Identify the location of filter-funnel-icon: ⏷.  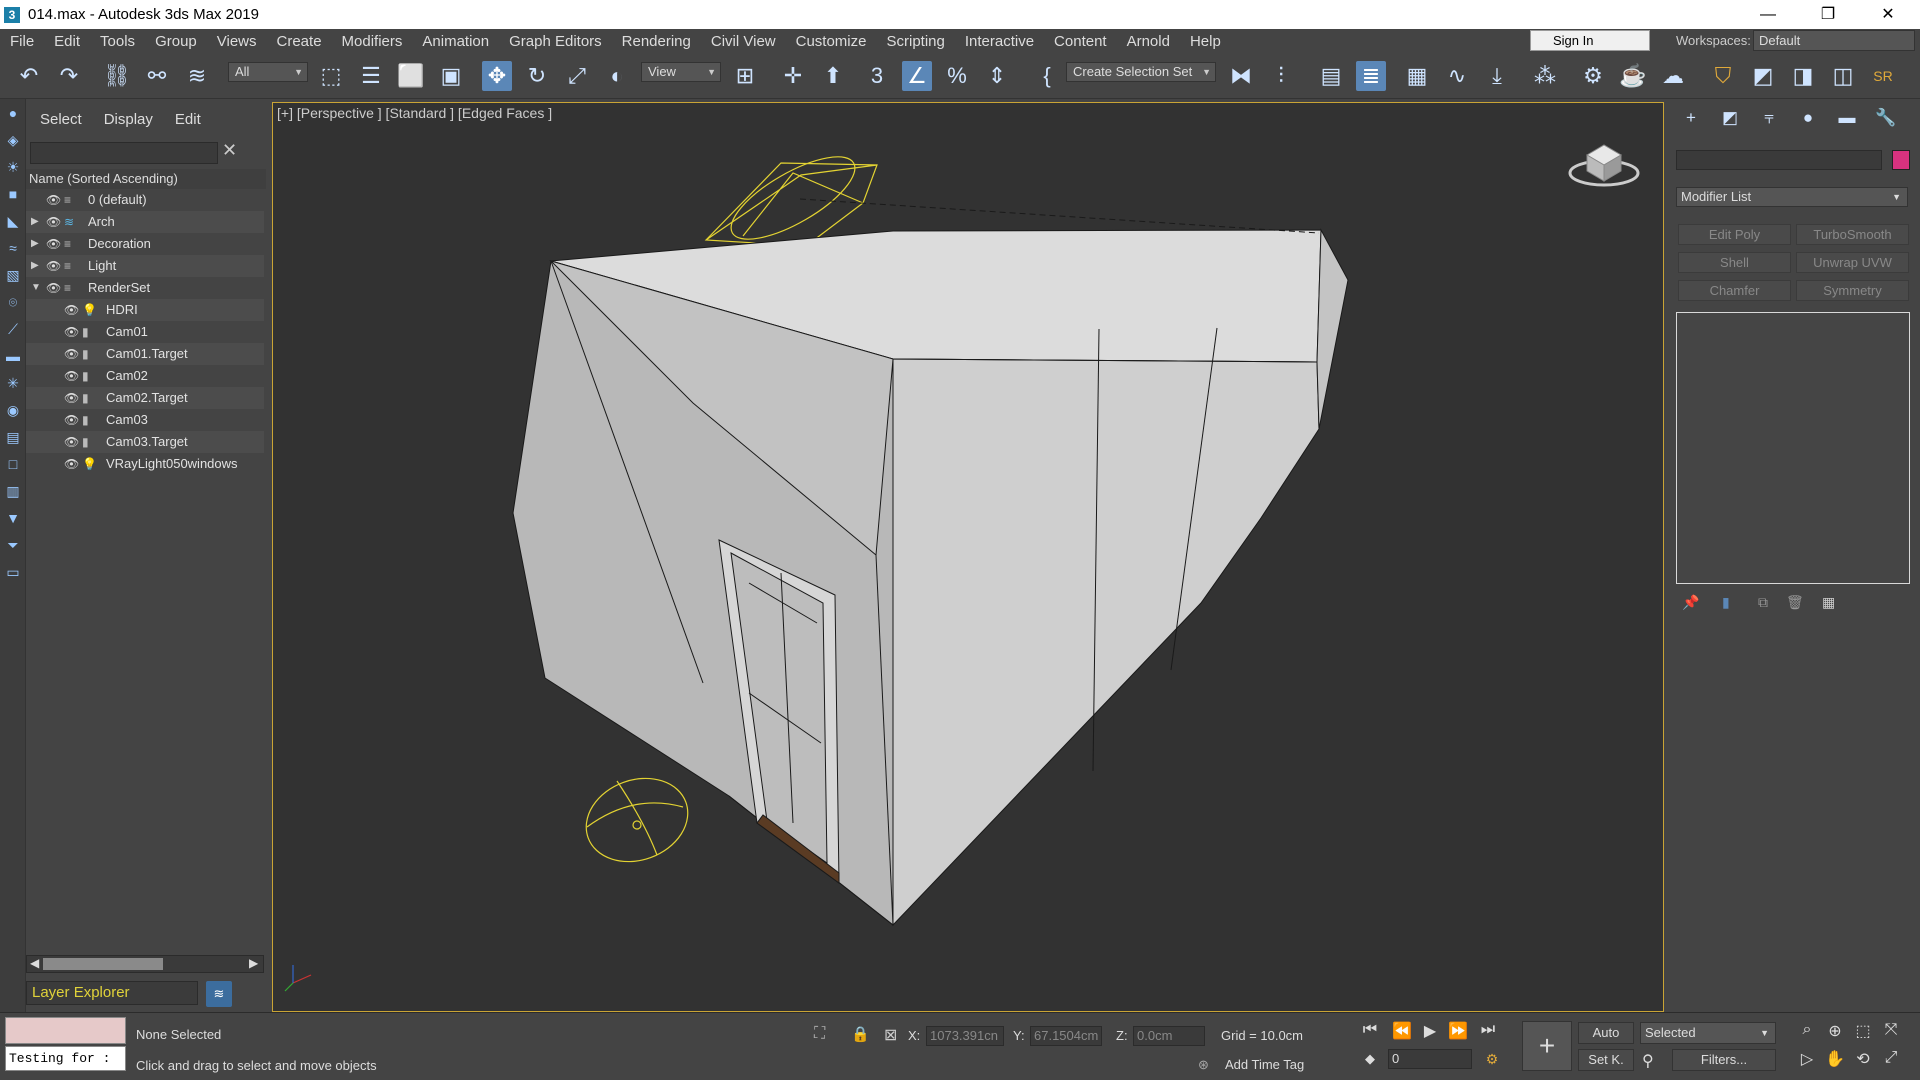
(13, 545).